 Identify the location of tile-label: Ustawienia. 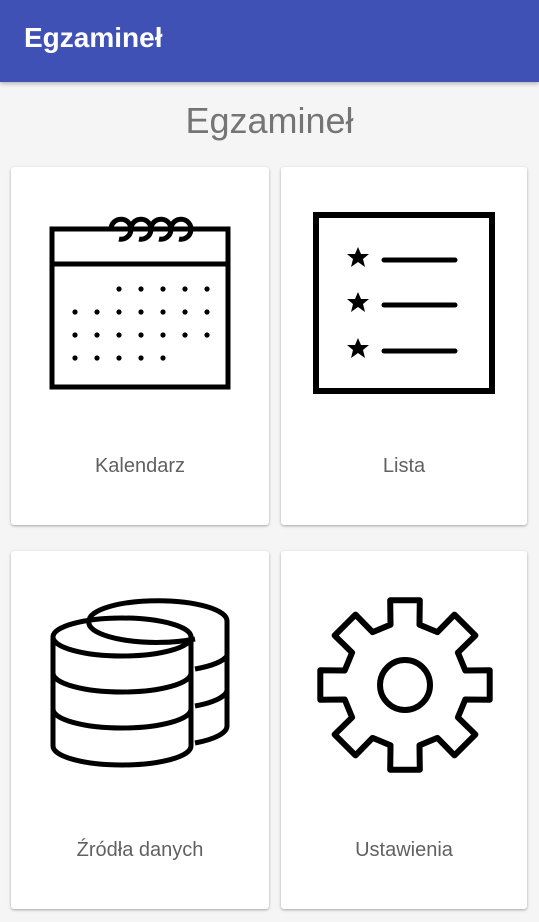
(404, 850).